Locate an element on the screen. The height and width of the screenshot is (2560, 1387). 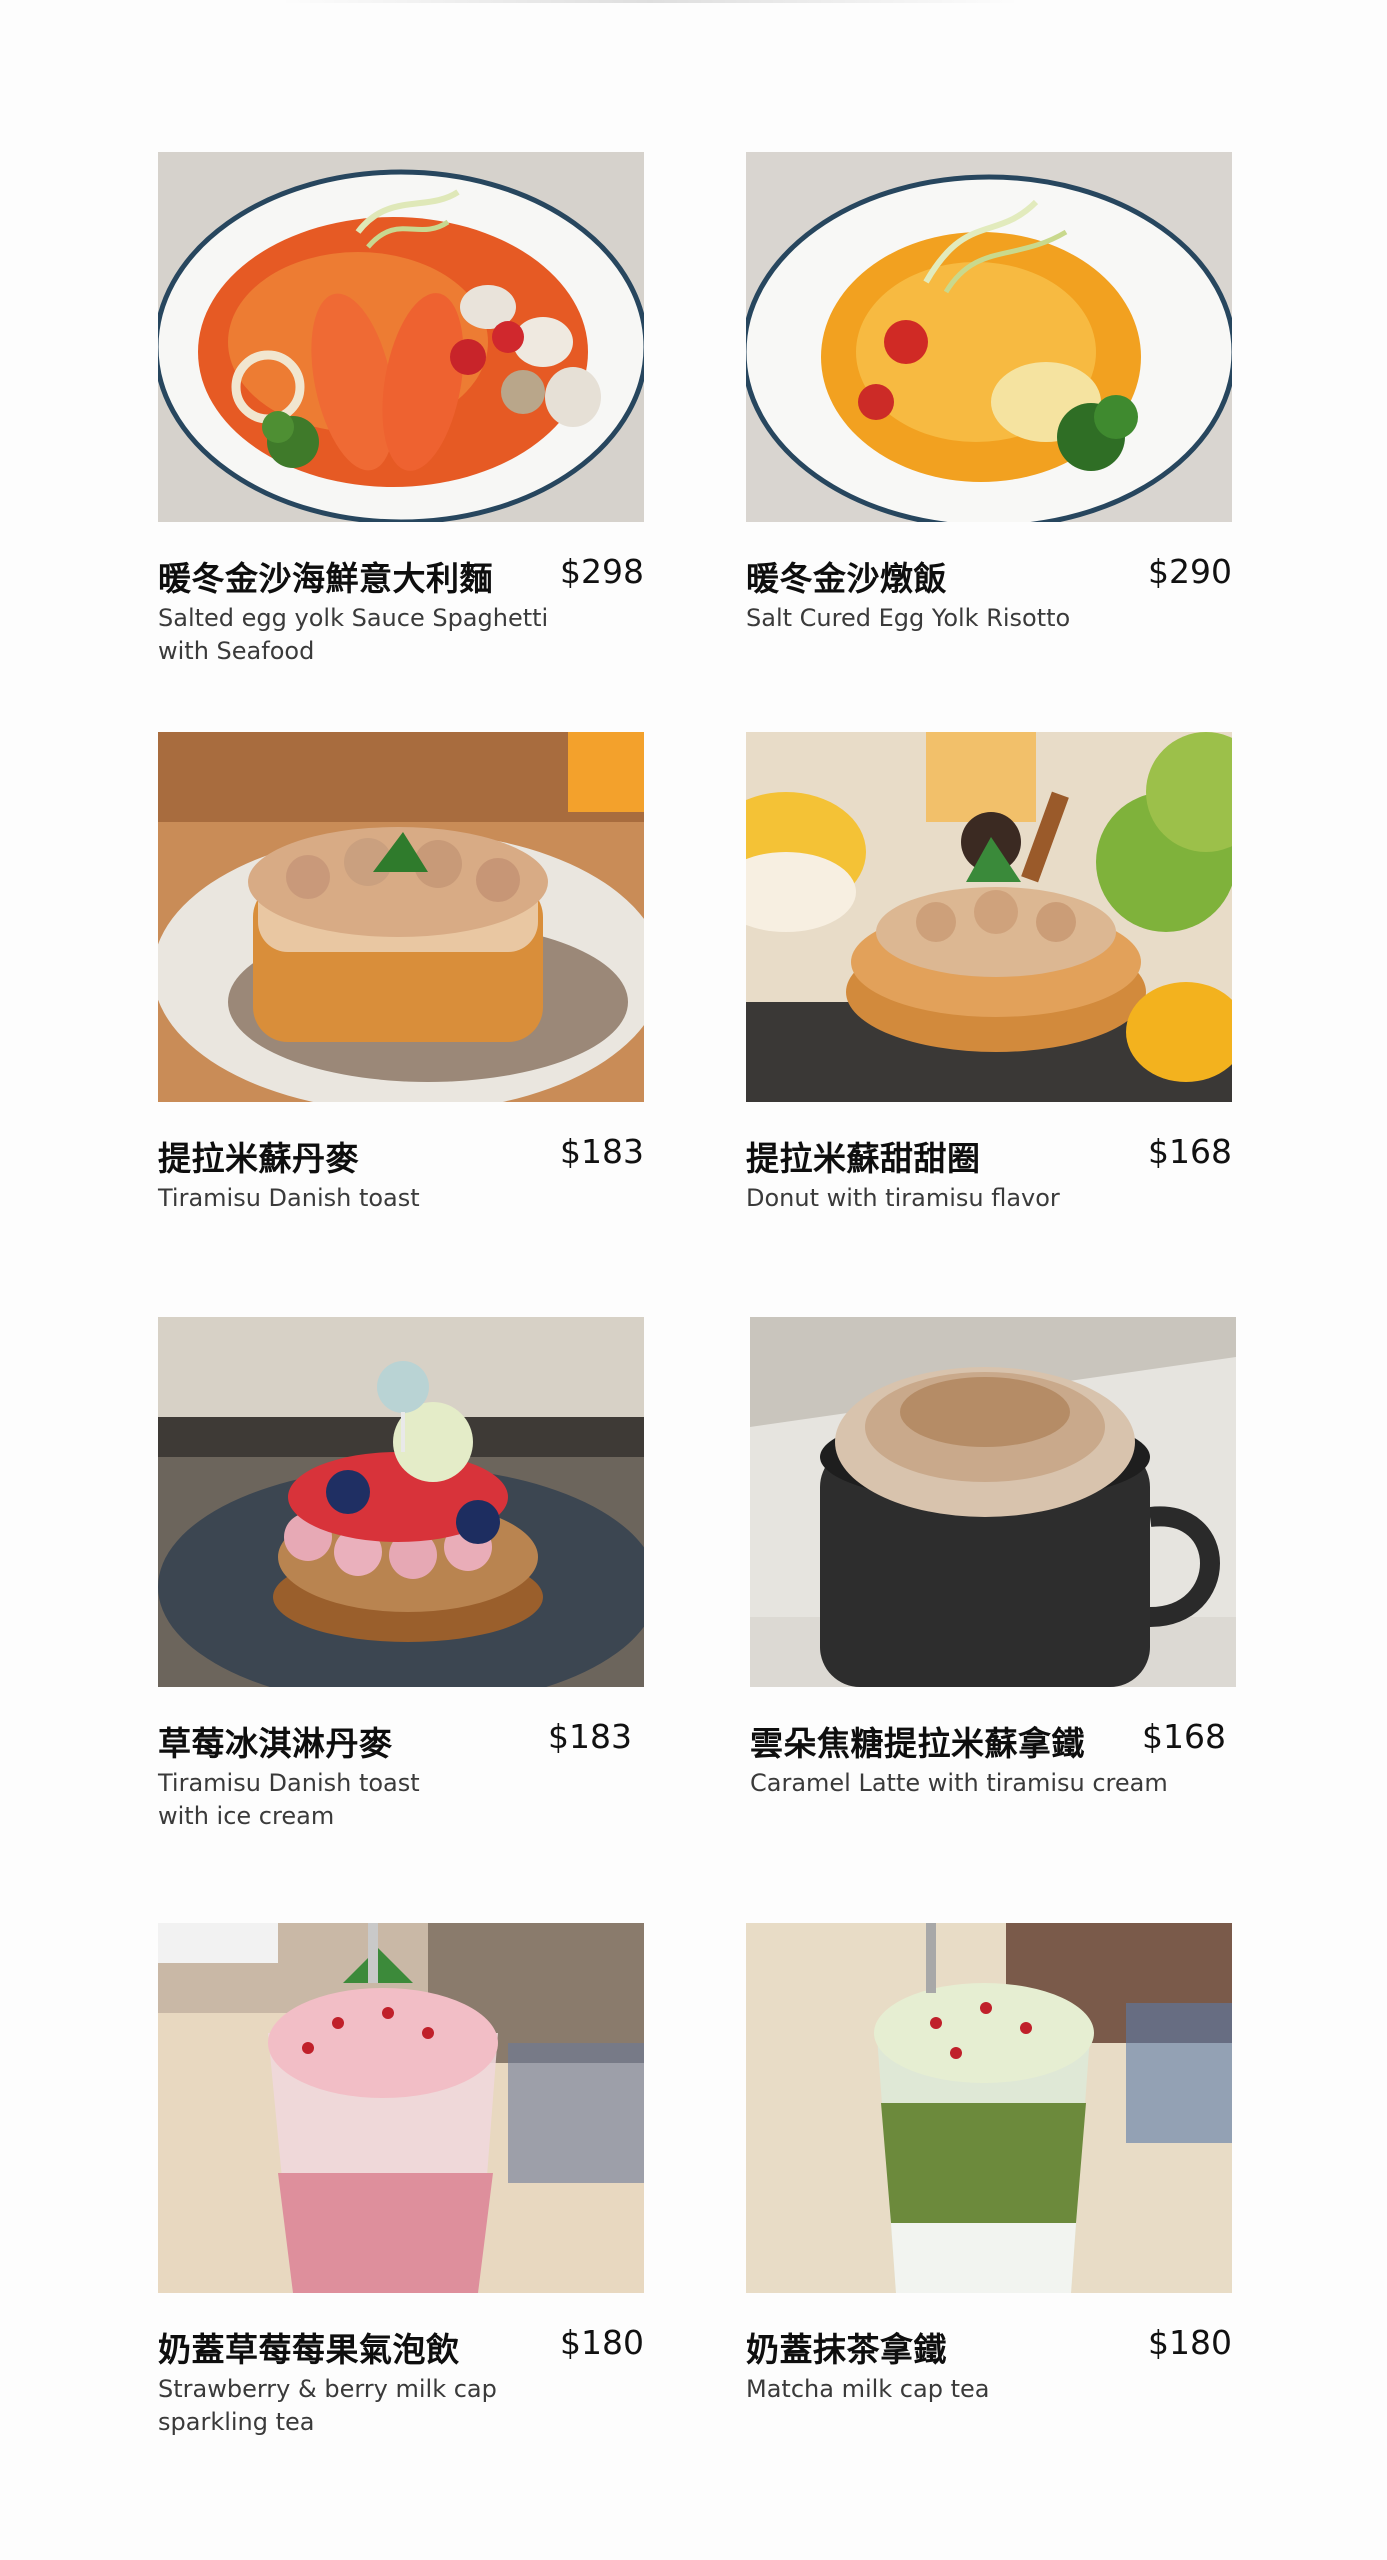
item-description: Salt Cured Egg Yolk Risotto is located at coordinates (956, 618).